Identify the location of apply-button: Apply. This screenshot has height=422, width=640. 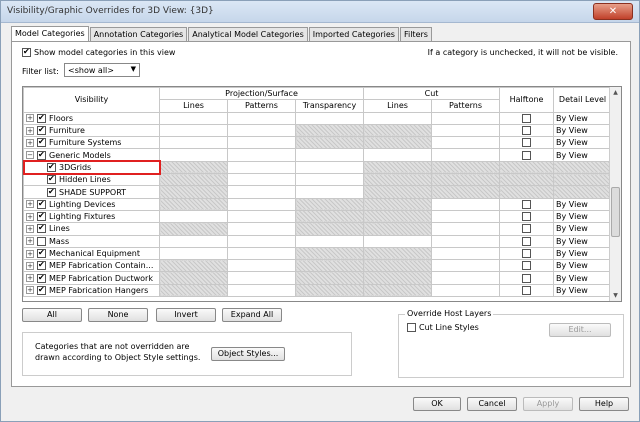
(548, 404).